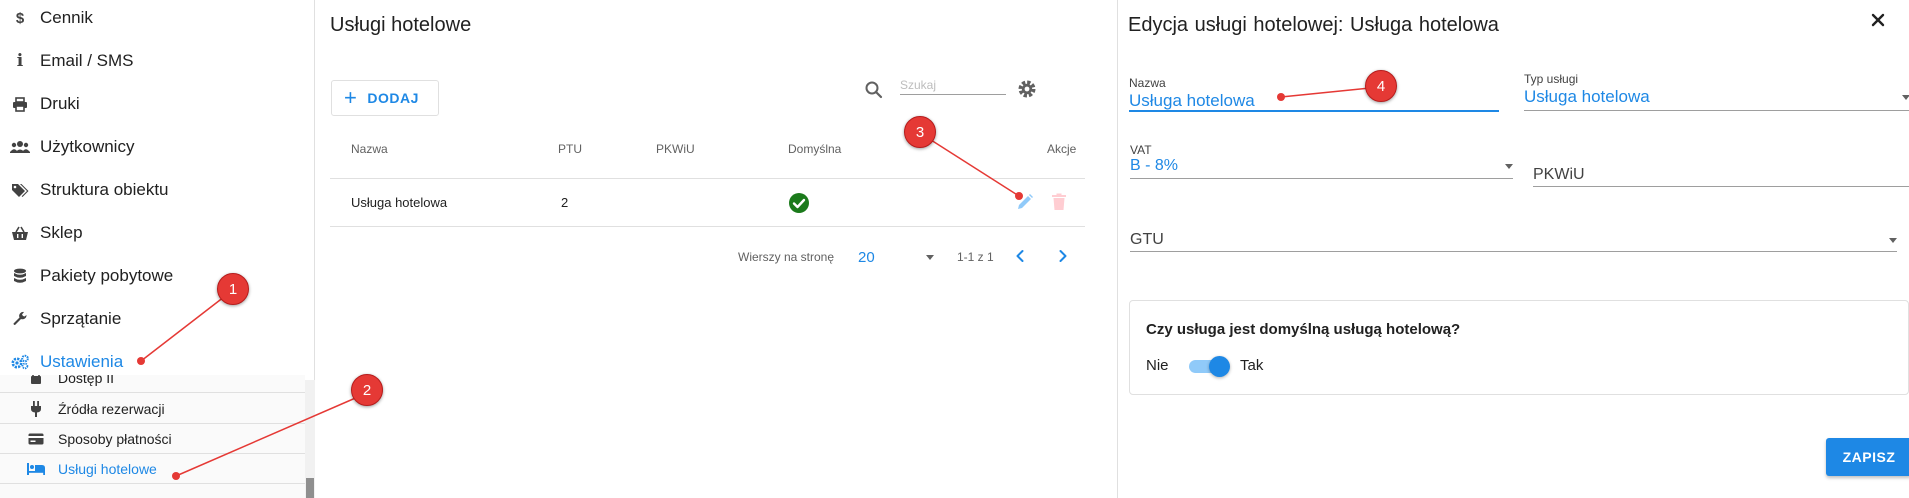  Describe the element at coordinates (1147, 83) in the screenshot. I see `name-field-label: Nazwa` at that location.